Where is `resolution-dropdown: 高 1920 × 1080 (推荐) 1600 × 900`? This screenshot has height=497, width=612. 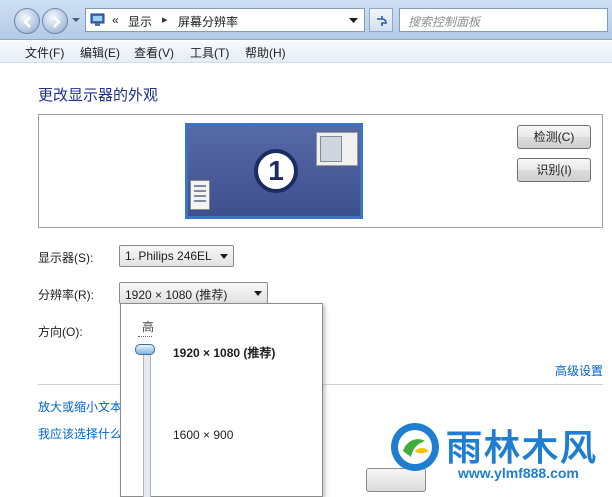 resolution-dropdown: 高 1920 × 1080 (推荐) 1600 × 900 is located at coordinates (221, 400).